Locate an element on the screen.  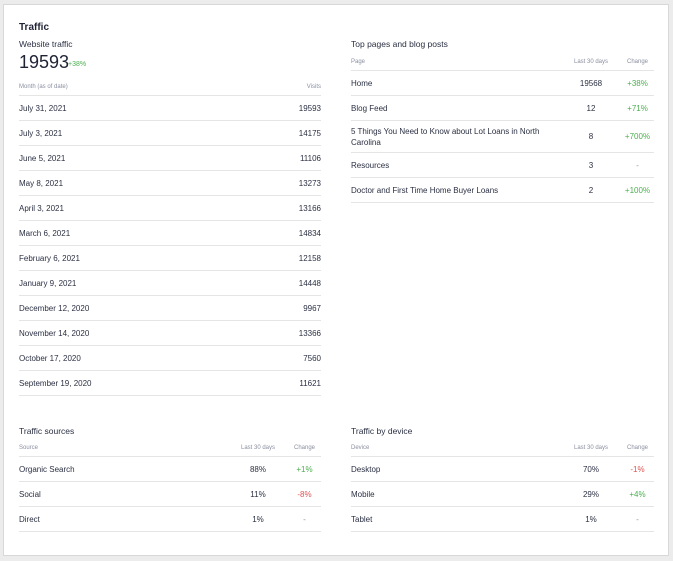
visits-cell: 9967 is located at coordinates (312, 308).